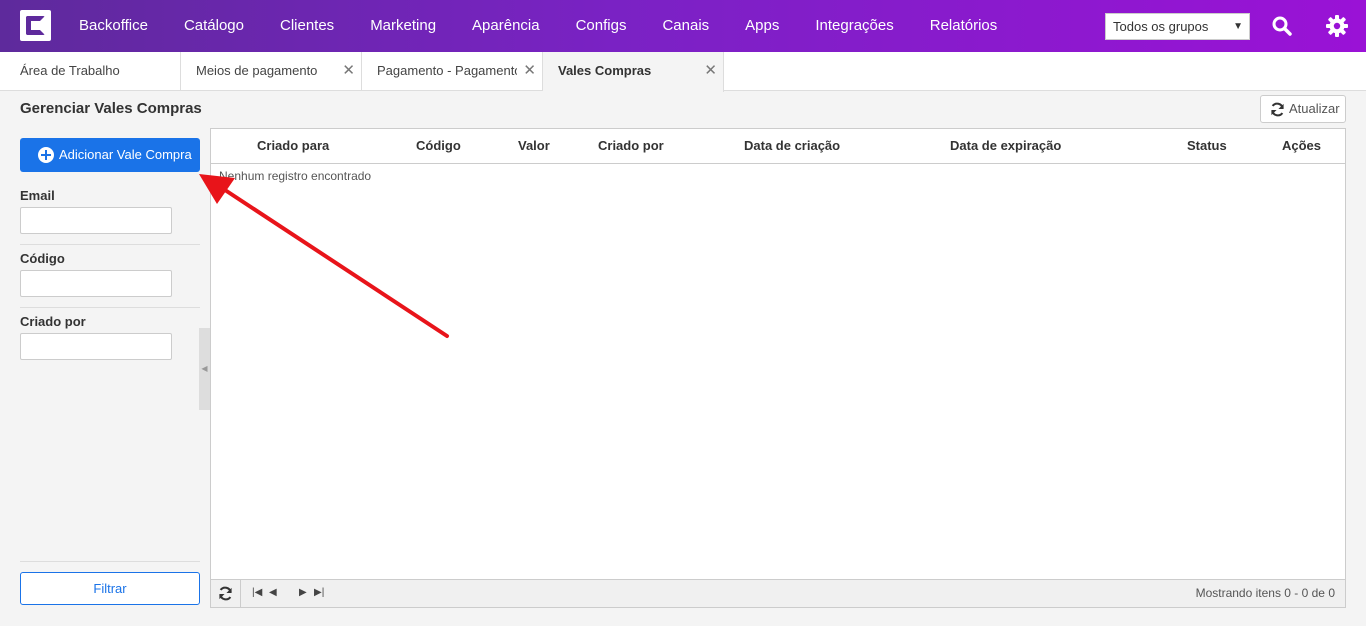 The width and height of the screenshot is (1366, 626). I want to click on dropdown-arrow-icon: ▼, so click(1238, 26).